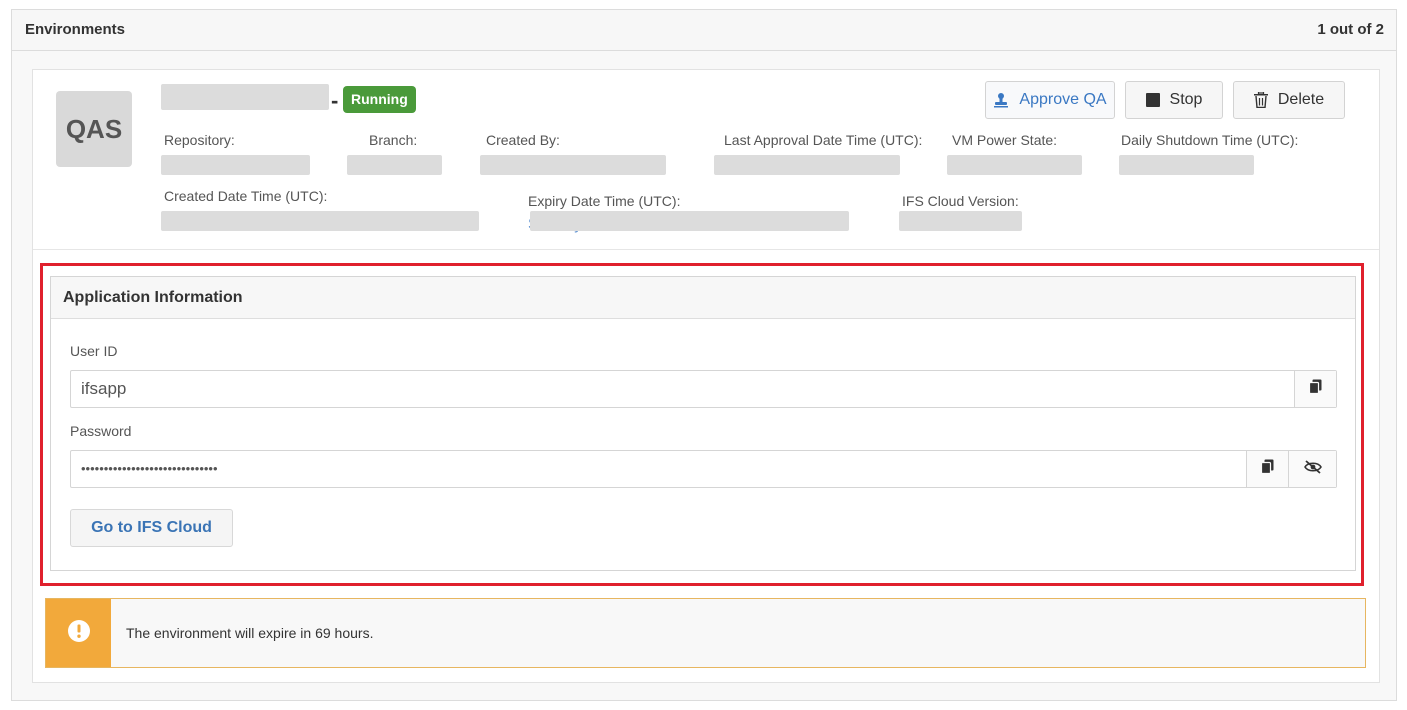 The image size is (1407, 710). What do you see at coordinates (1014, 165) in the screenshot?
I see `redacted-vm-power-value` at bounding box center [1014, 165].